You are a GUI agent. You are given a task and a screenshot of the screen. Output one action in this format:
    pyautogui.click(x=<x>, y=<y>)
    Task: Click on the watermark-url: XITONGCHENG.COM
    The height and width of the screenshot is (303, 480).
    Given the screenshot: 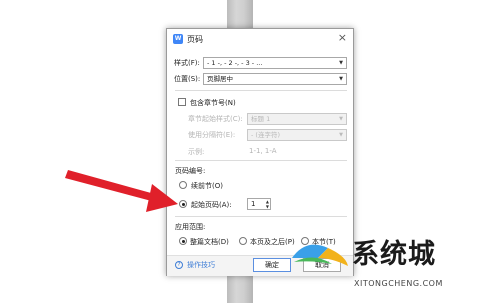 What is the action you would take?
    pyautogui.click(x=398, y=283)
    